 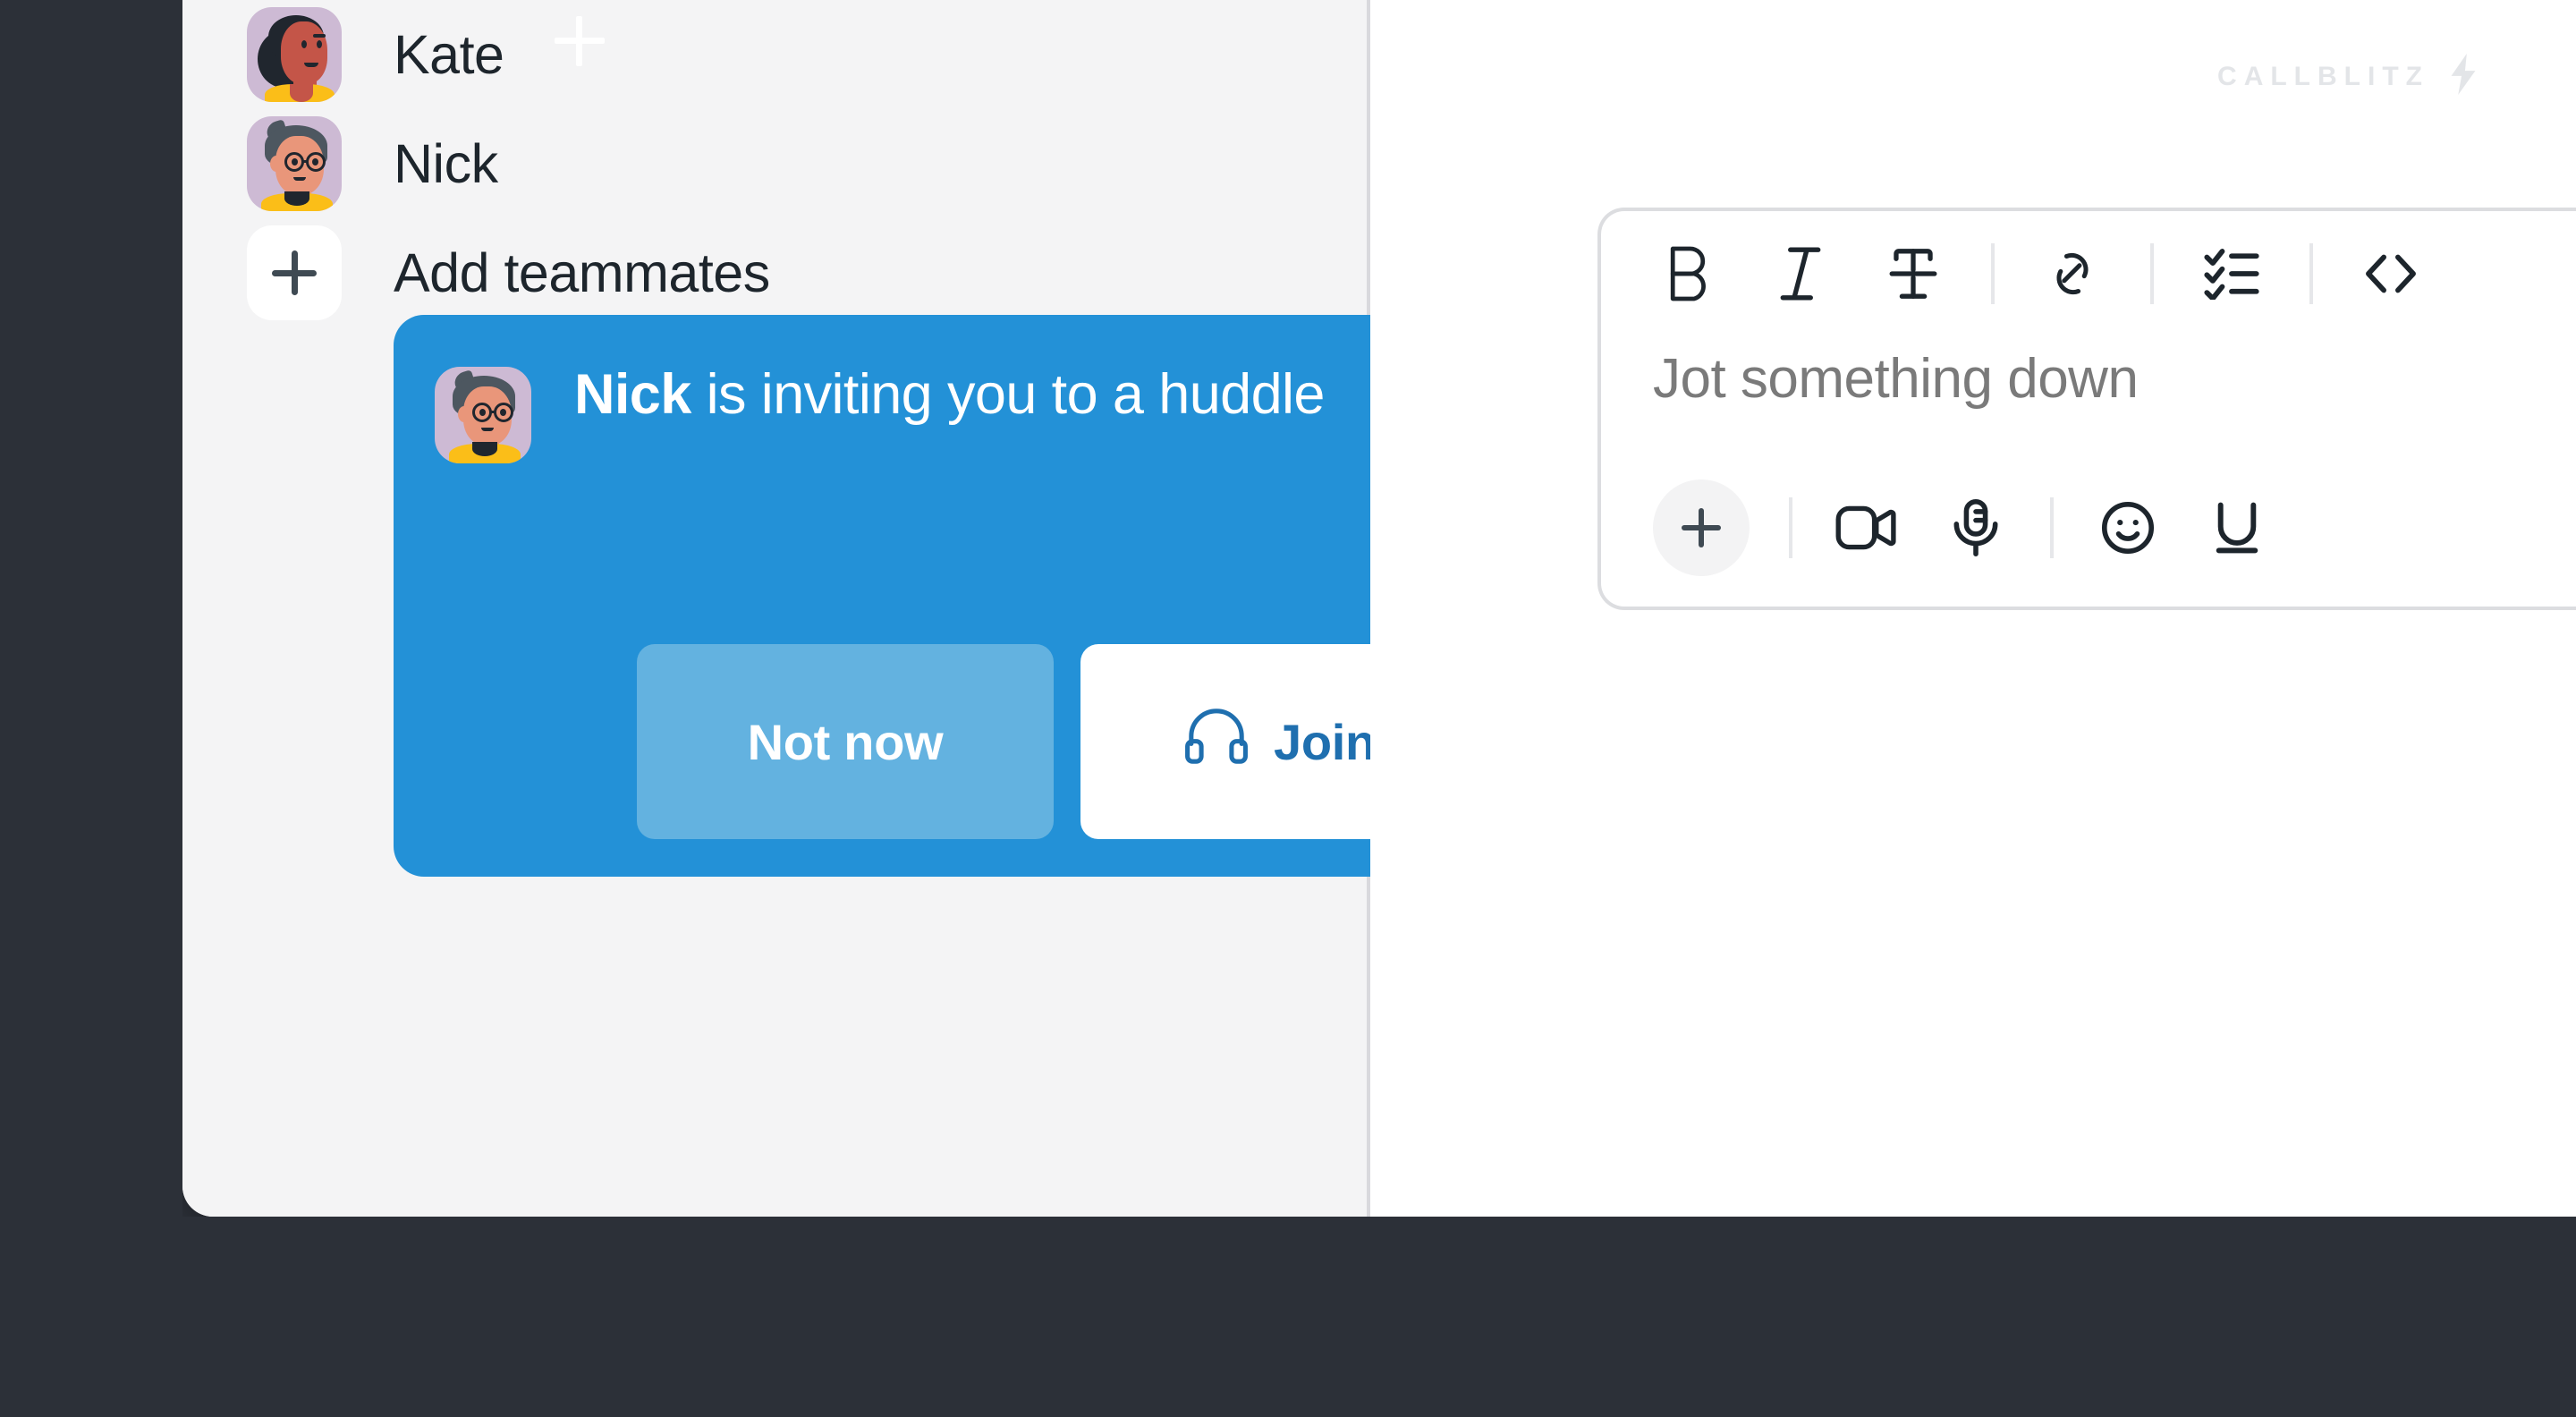 What do you see at coordinates (2088, 379) in the screenshot?
I see `composer-placeholder: Jot something down` at bounding box center [2088, 379].